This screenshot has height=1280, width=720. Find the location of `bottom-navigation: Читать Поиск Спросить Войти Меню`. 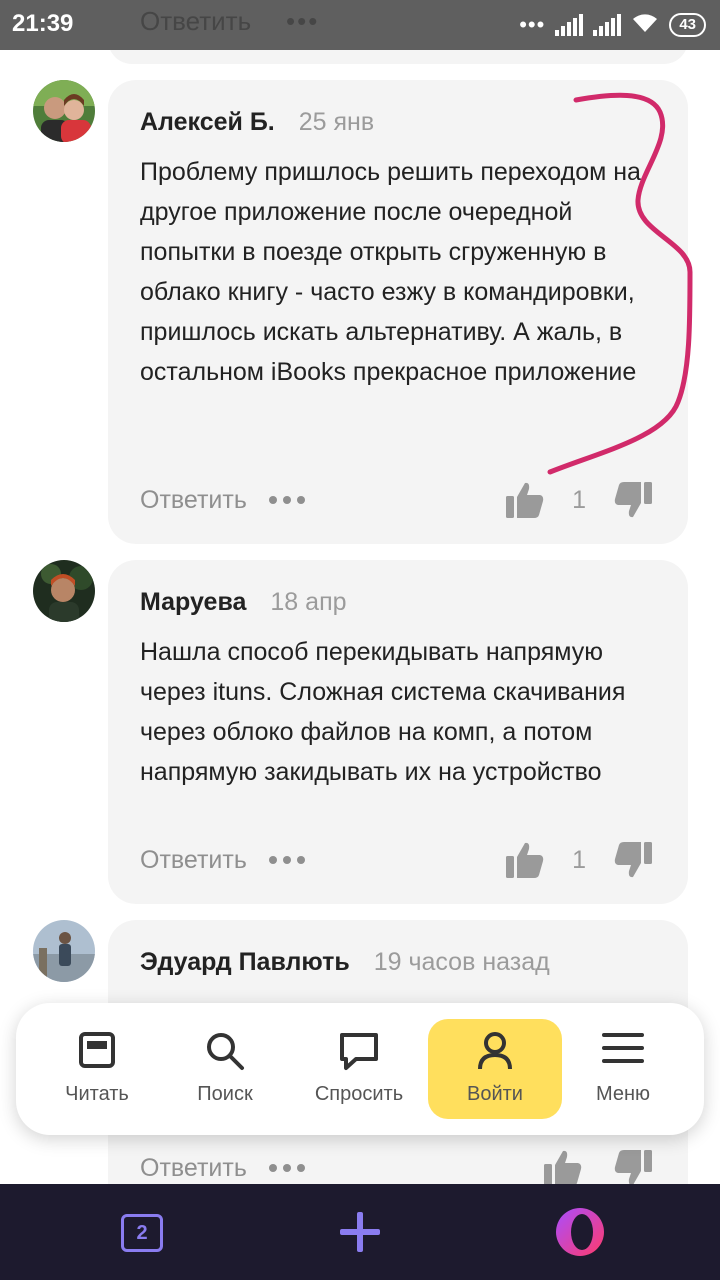

bottom-navigation: Читать Поиск Спросить Войти Меню is located at coordinates (360, 1069).